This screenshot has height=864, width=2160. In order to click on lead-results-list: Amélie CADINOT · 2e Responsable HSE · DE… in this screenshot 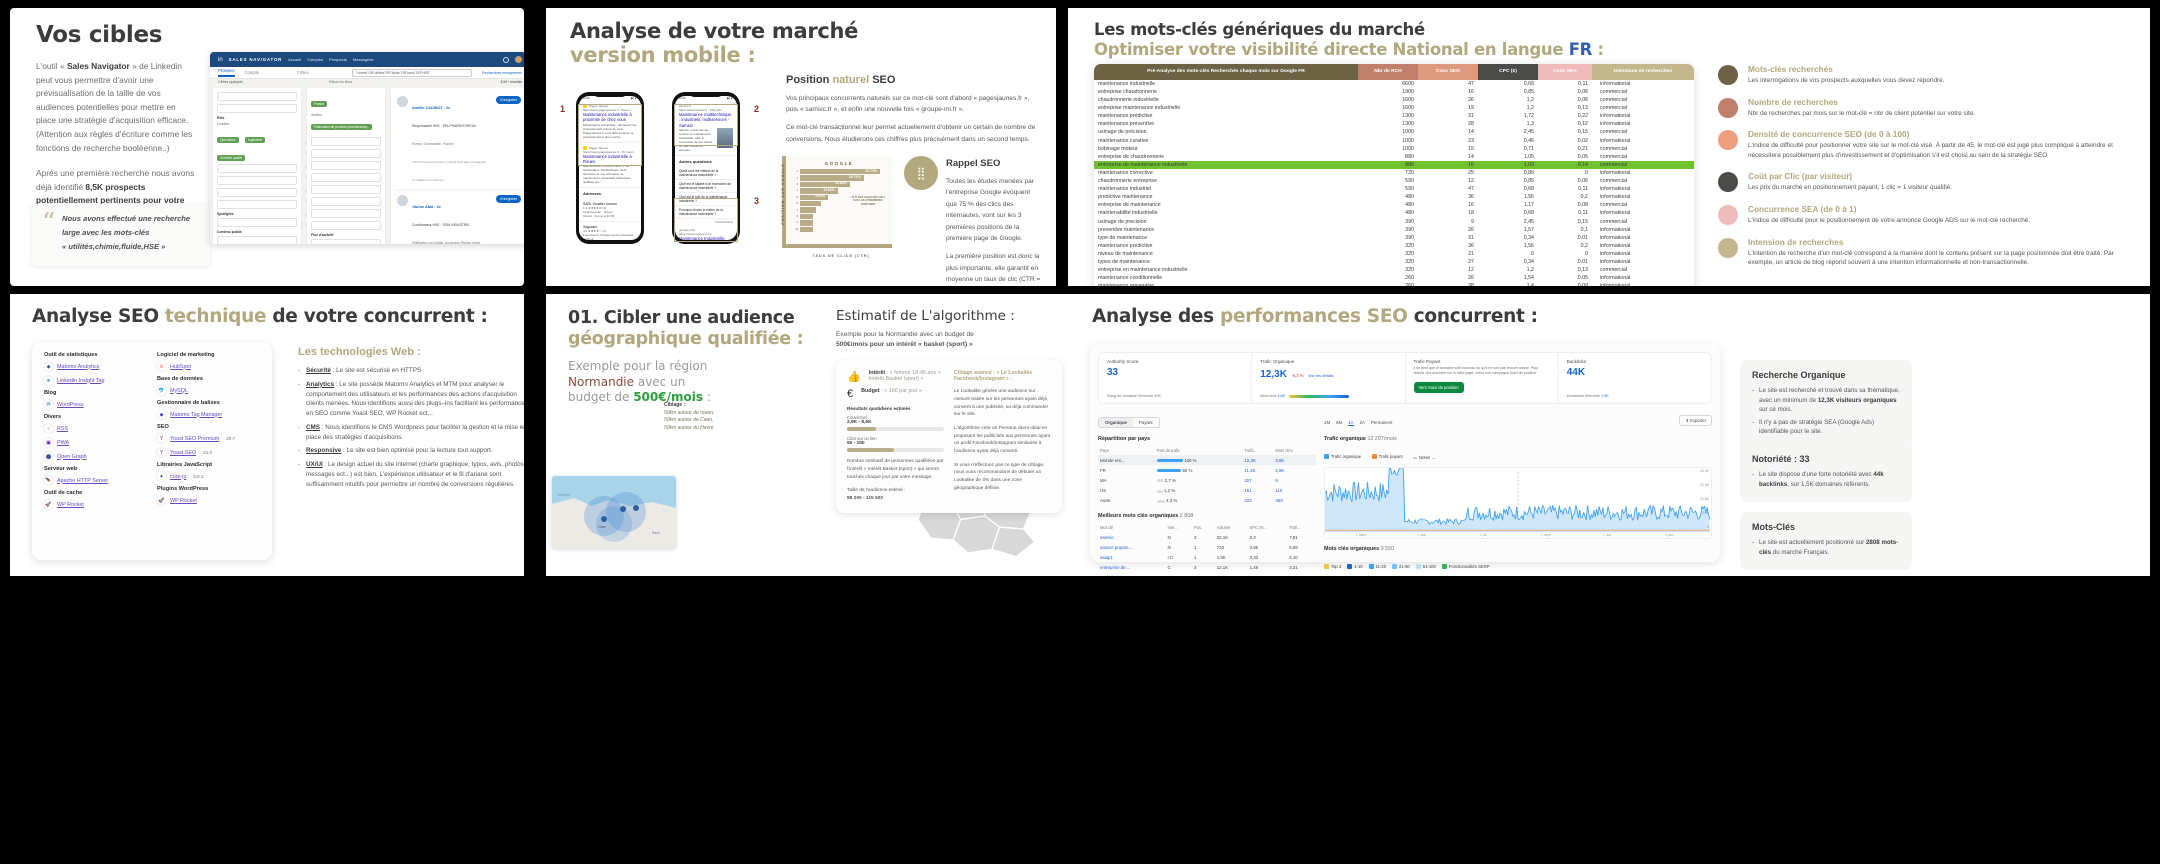, I will do `click(457, 166)`.